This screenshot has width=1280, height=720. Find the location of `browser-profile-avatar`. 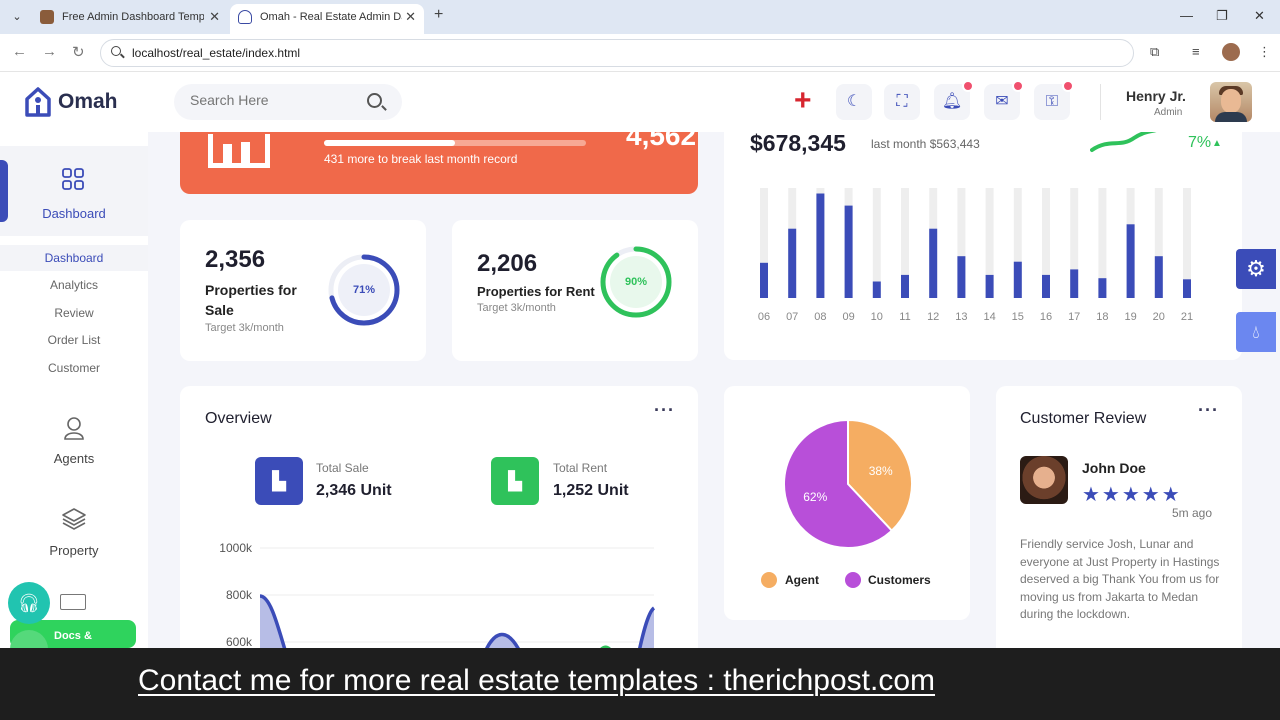

browser-profile-avatar is located at coordinates (1231, 52).